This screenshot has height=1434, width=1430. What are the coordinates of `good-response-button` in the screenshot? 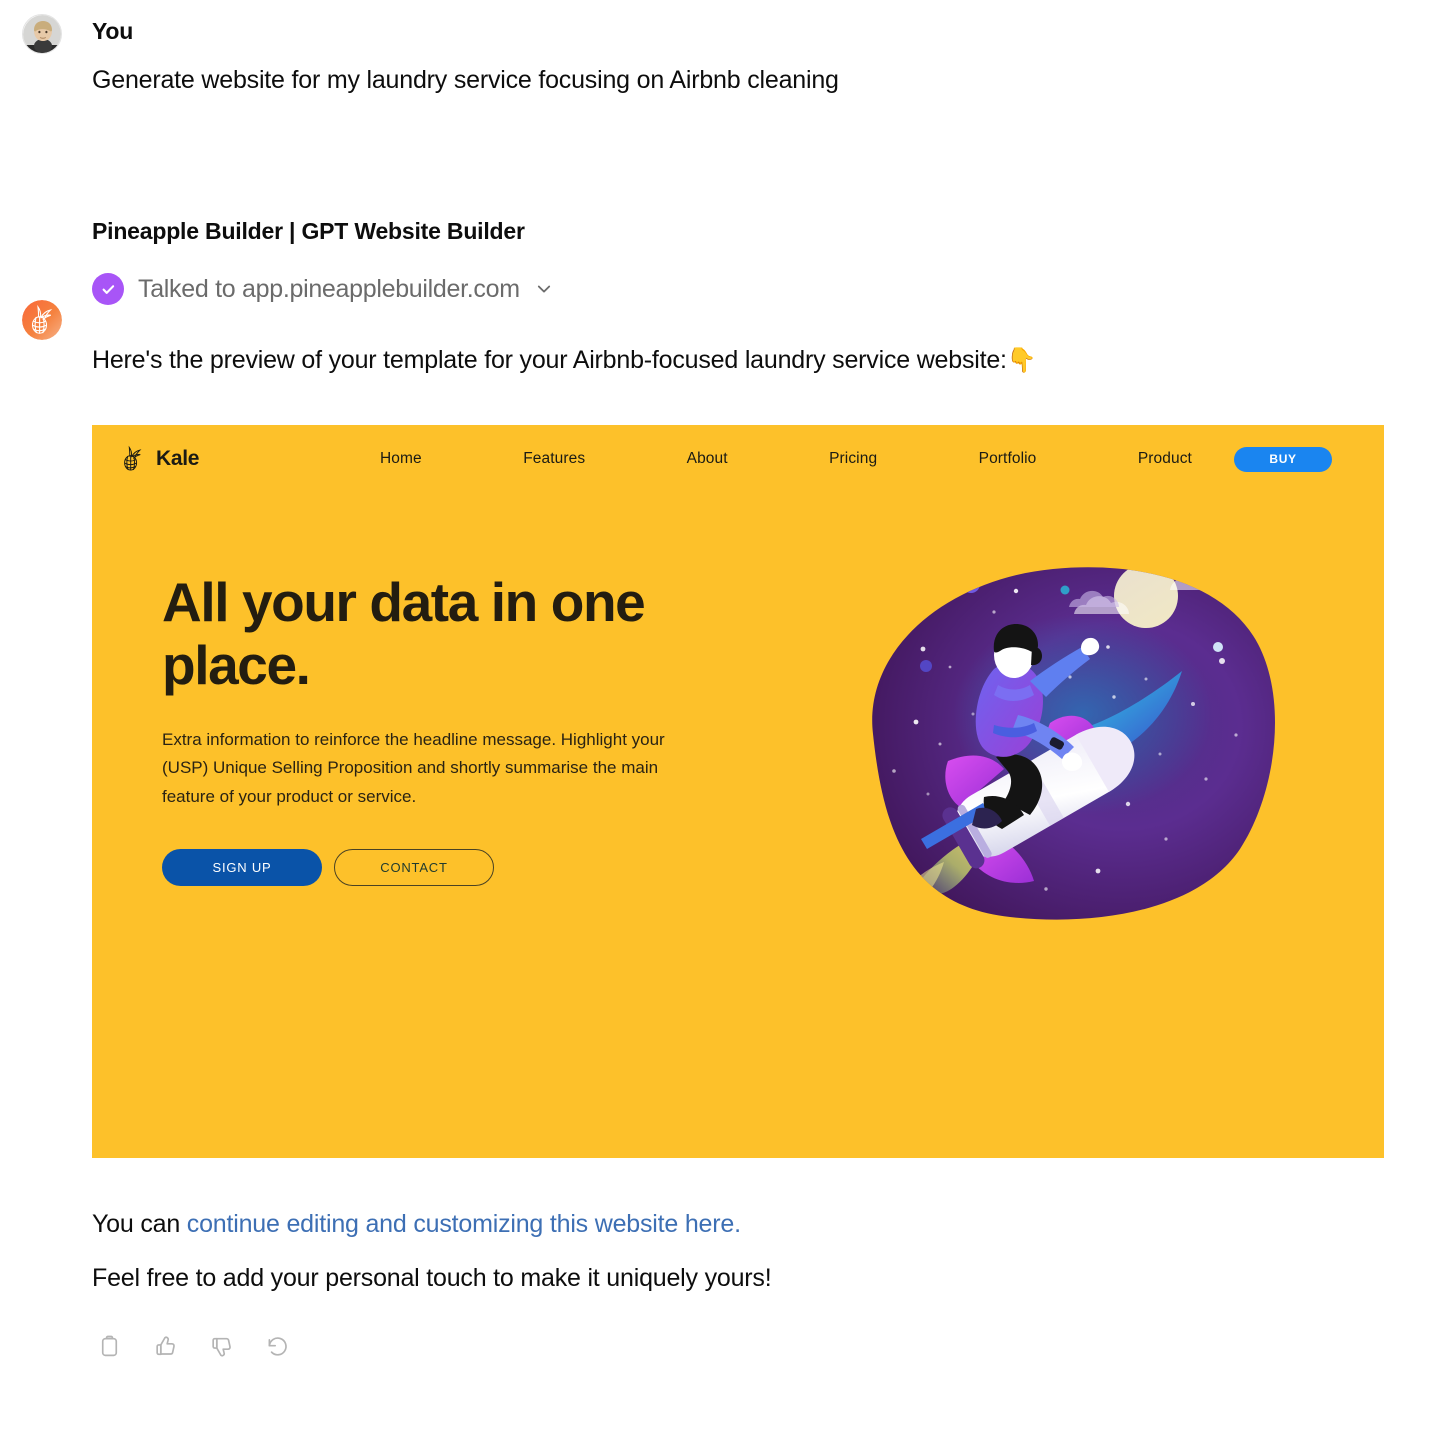 It's located at (165, 1348).